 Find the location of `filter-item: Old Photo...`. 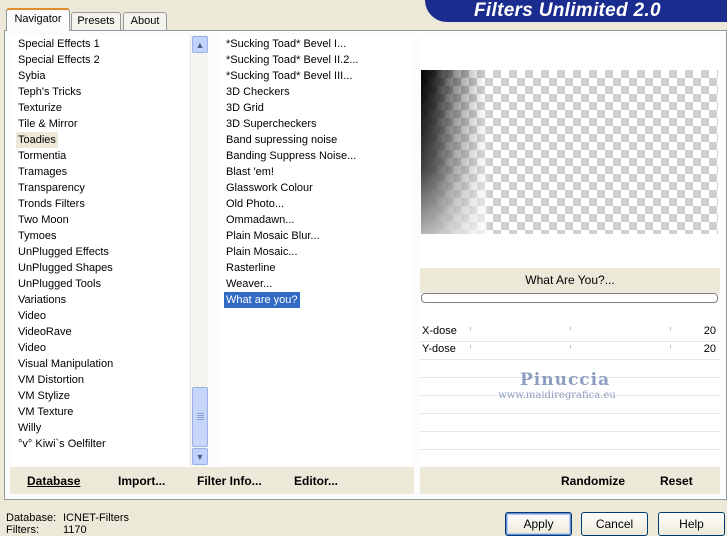

filter-item: Old Photo... is located at coordinates (255, 204).